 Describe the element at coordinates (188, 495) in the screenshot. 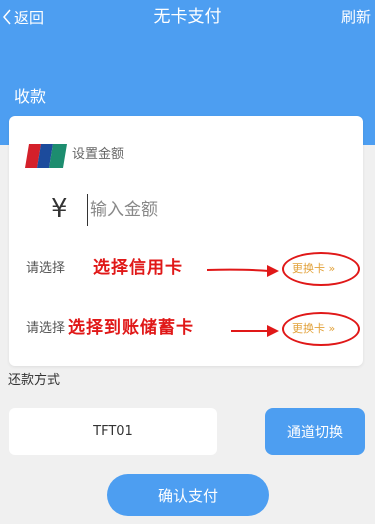

I see `confirm-payment-button: 确认支付` at that location.